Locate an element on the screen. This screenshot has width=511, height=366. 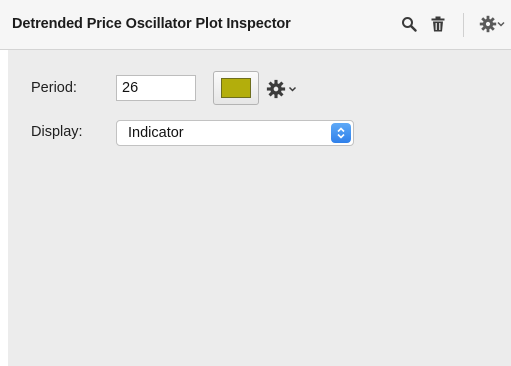
select-arrows-icon is located at coordinates (341, 133).